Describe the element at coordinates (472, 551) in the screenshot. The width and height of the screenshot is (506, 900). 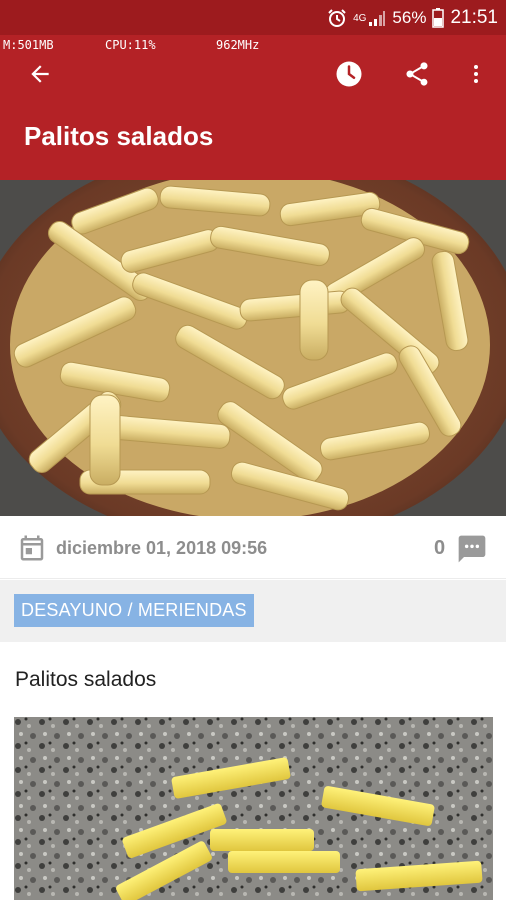
I see `comment-icon` at that location.